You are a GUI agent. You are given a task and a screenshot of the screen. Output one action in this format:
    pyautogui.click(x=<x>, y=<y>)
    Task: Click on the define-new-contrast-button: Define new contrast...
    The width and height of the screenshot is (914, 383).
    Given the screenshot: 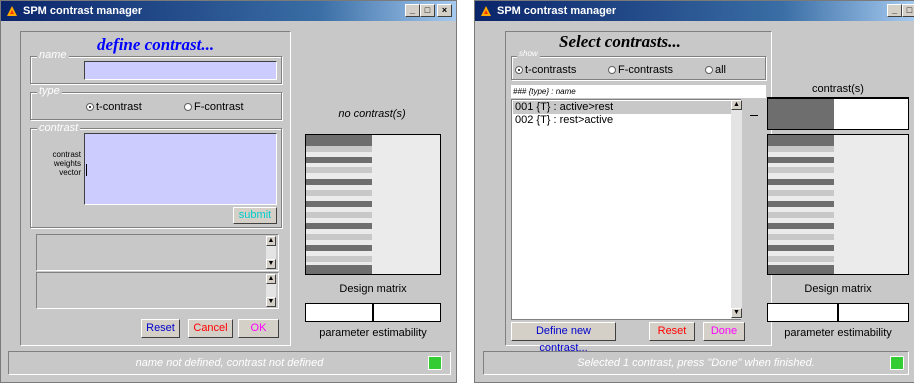 What is the action you would take?
    pyautogui.click(x=563, y=338)
    